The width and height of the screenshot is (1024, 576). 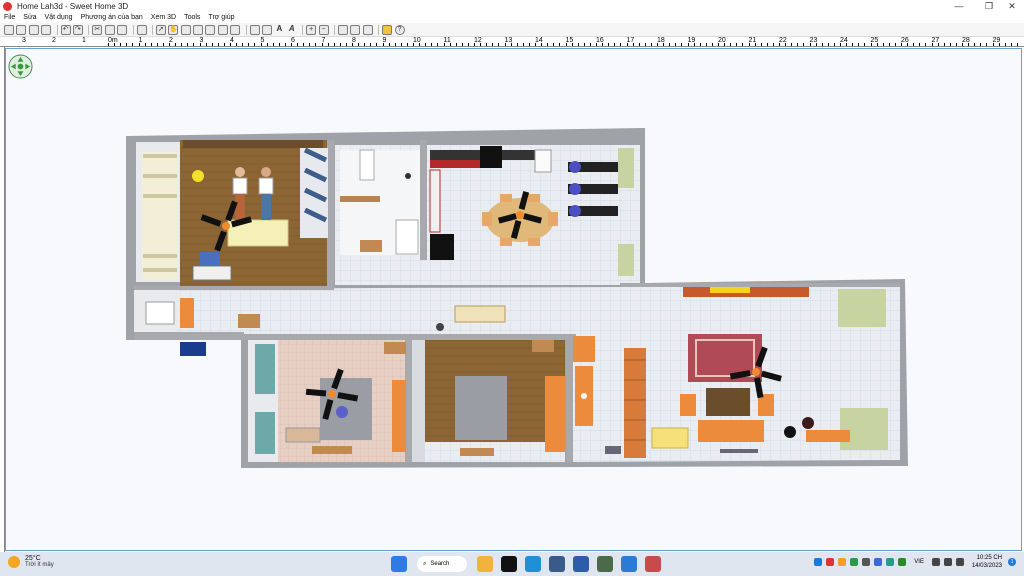 What do you see at coordinates (986, 566) in the screenshot?
I see `clock-date: 14/03/2023` at bounding box center [986, 566].